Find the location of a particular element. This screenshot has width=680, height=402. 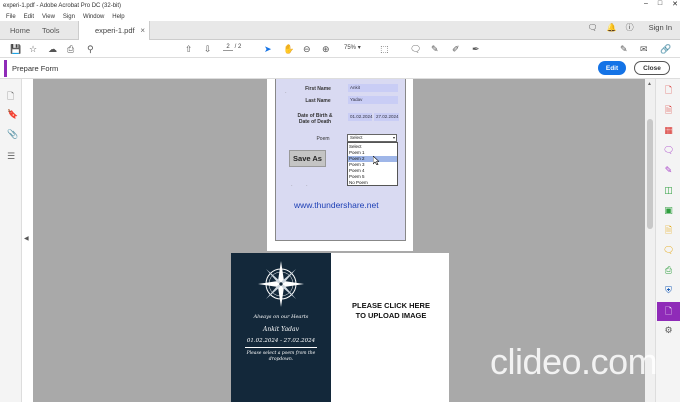

date-of-birth-field: 01.02.2024 is located at coordinates (360, 117).